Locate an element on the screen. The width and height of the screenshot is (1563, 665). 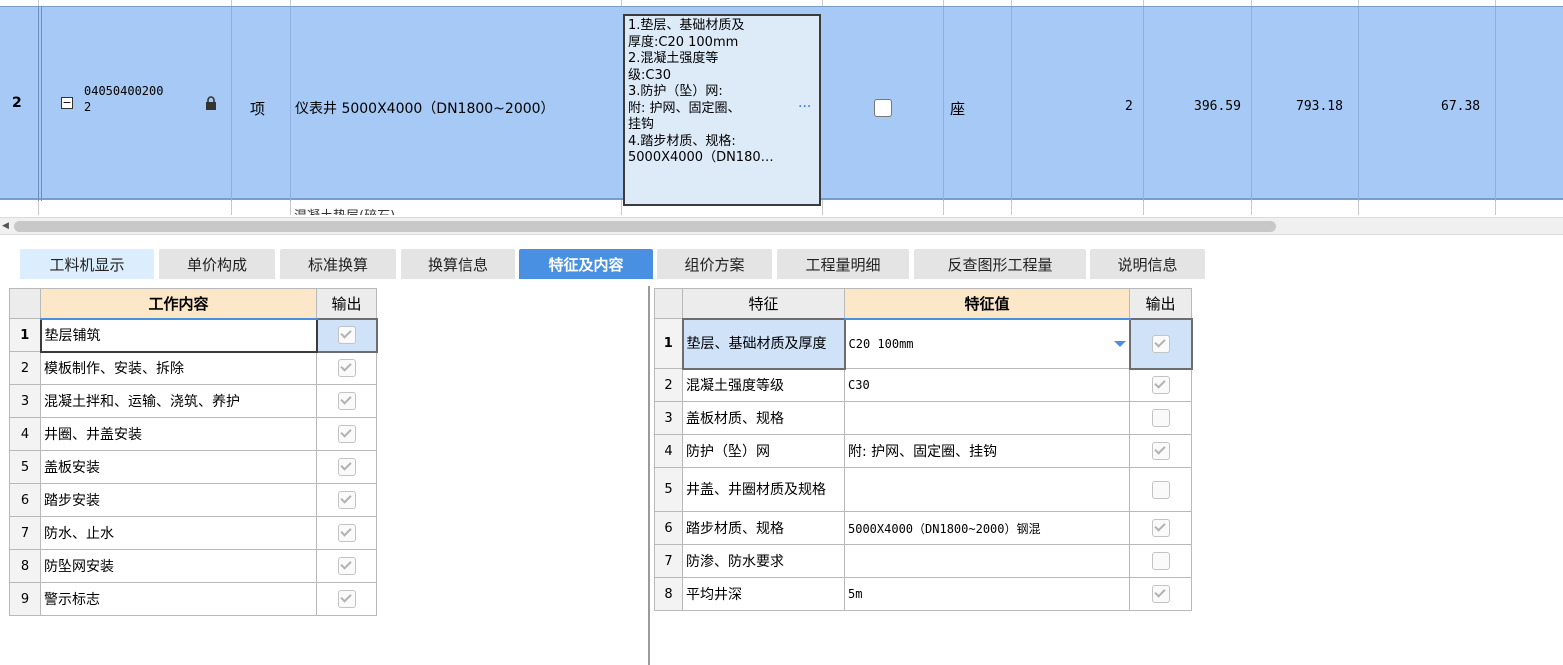
table-row: 3 盖板材质、规格 is located at coordinates (923, 418).